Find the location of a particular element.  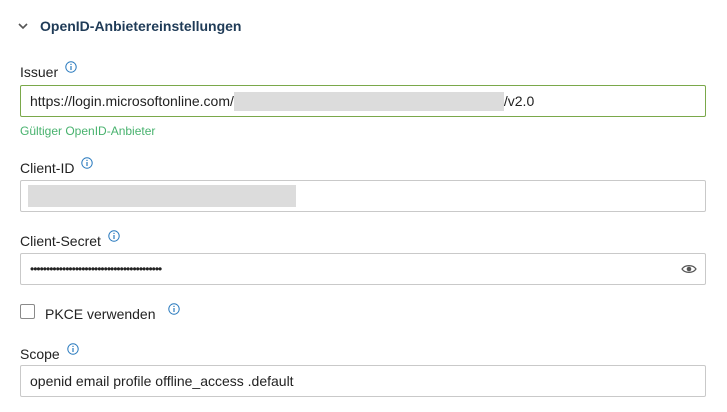

issuer-label-row: Issuer is located at coordinates (48, 70).